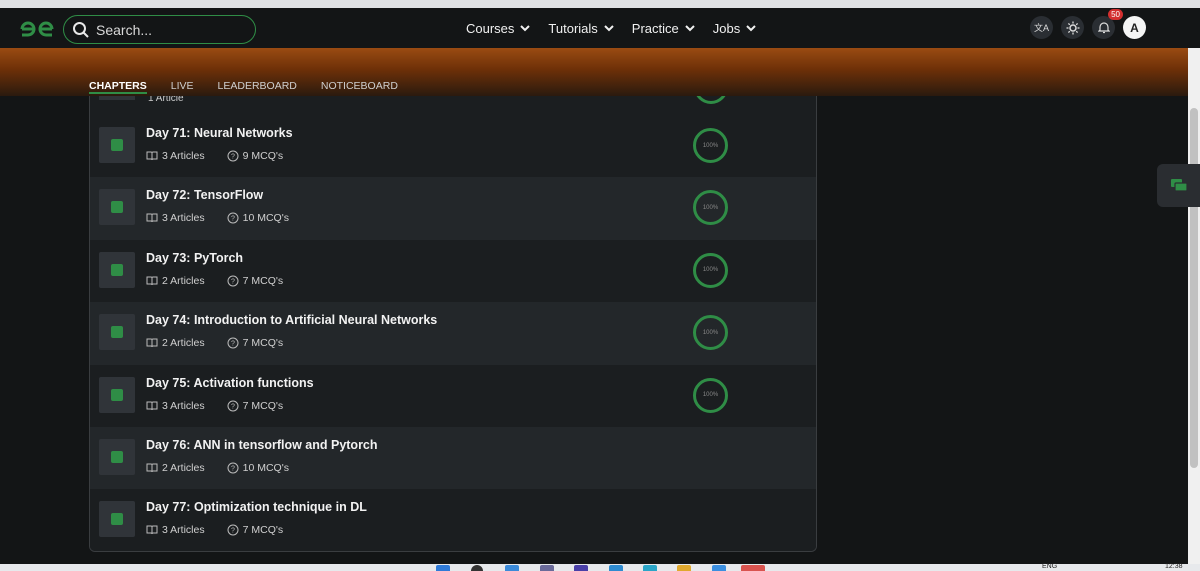 The height and width of the screenshot is (571, 1200). What do you see at coordinates (37, 29) in the screenshot?
I see `gfg-logo-icon` at bounding box center [37, 29].